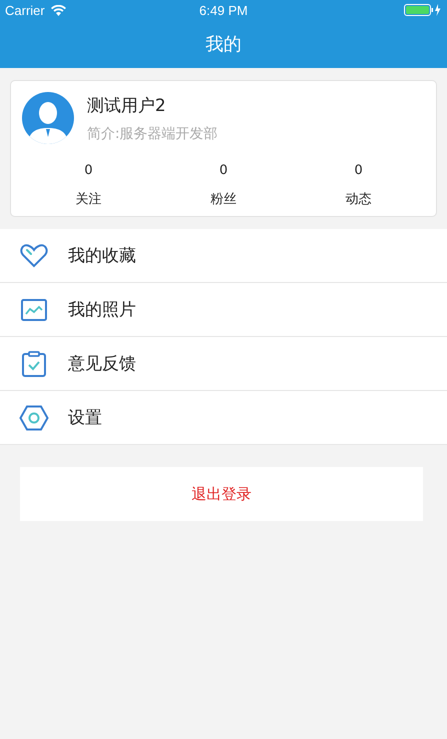 This screenshot has width=447, height=739. What do you see at coordinates (224, 44) in the screenshot?
I see `page-title: 我的` at bounding box center [224, 44].